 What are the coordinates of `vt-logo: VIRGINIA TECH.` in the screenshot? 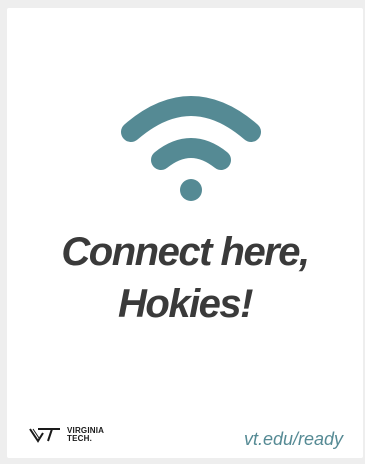 It's located at (66, 435).